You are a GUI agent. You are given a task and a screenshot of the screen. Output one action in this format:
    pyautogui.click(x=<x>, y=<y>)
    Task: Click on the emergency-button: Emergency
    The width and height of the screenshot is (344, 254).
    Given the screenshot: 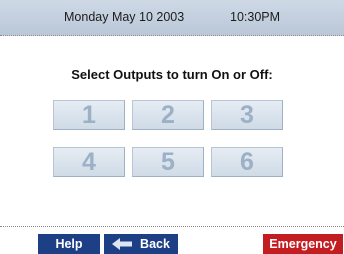 What is the action you would take?
    pyautogui.click(x=303, y=244)
    